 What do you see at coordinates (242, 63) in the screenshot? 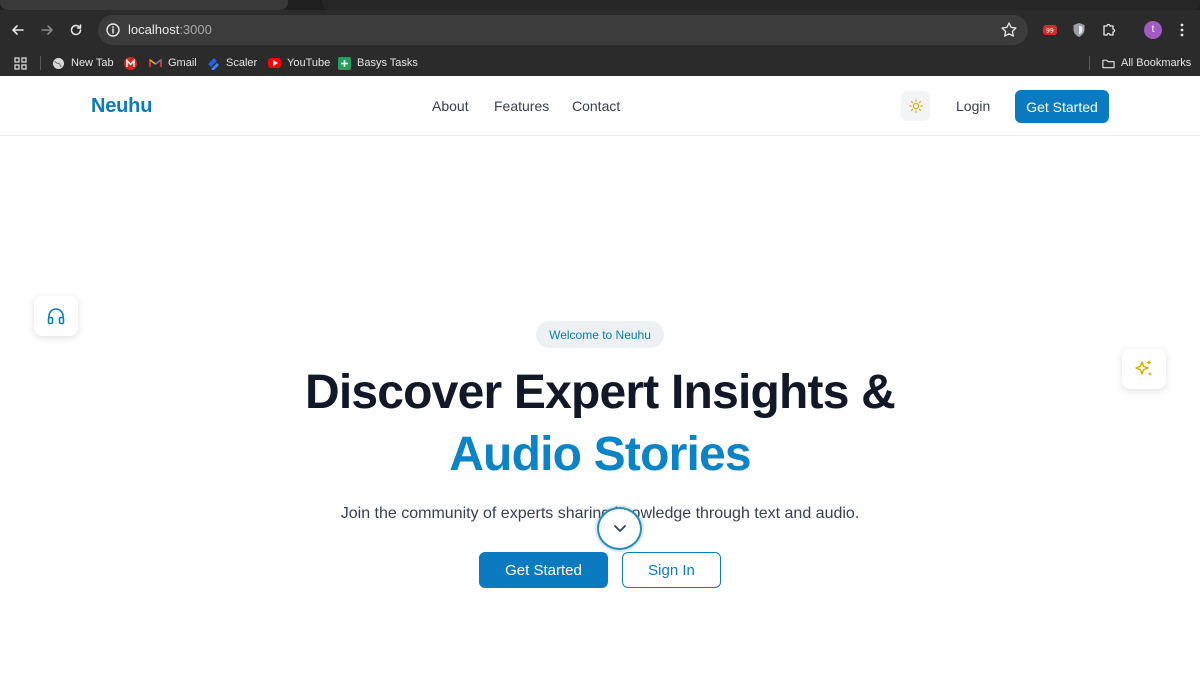
I see `bookmark-label: Scaler` at bounding box center [242, 63].